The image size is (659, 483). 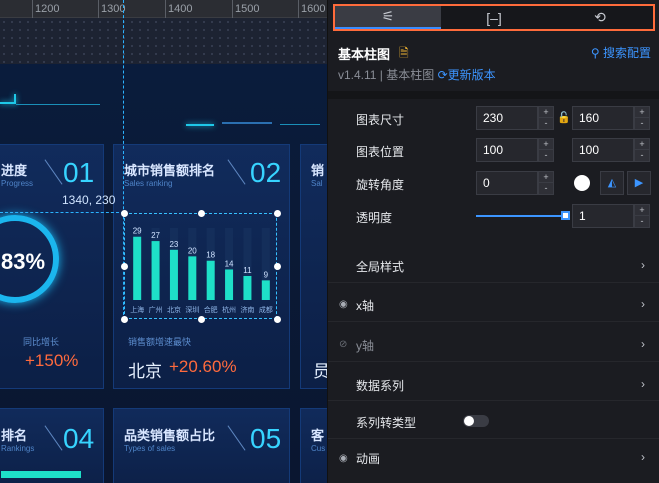 What do you see at coordinates (380, 152) in the screenshot?
I see `position-label: 图表位置` at bounding box center [380, 152].